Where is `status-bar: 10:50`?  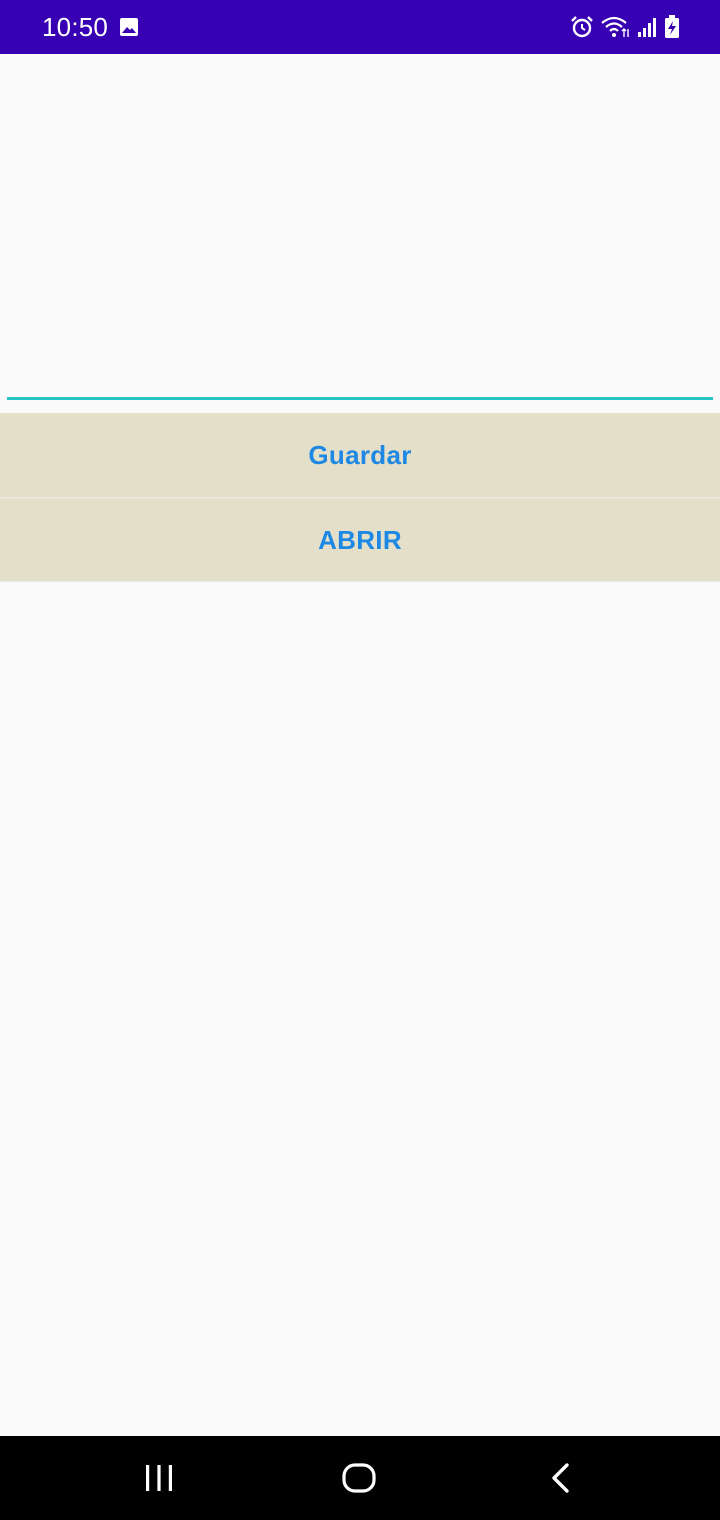 status-bar: 10:50 is located at coordinates (360, 27).